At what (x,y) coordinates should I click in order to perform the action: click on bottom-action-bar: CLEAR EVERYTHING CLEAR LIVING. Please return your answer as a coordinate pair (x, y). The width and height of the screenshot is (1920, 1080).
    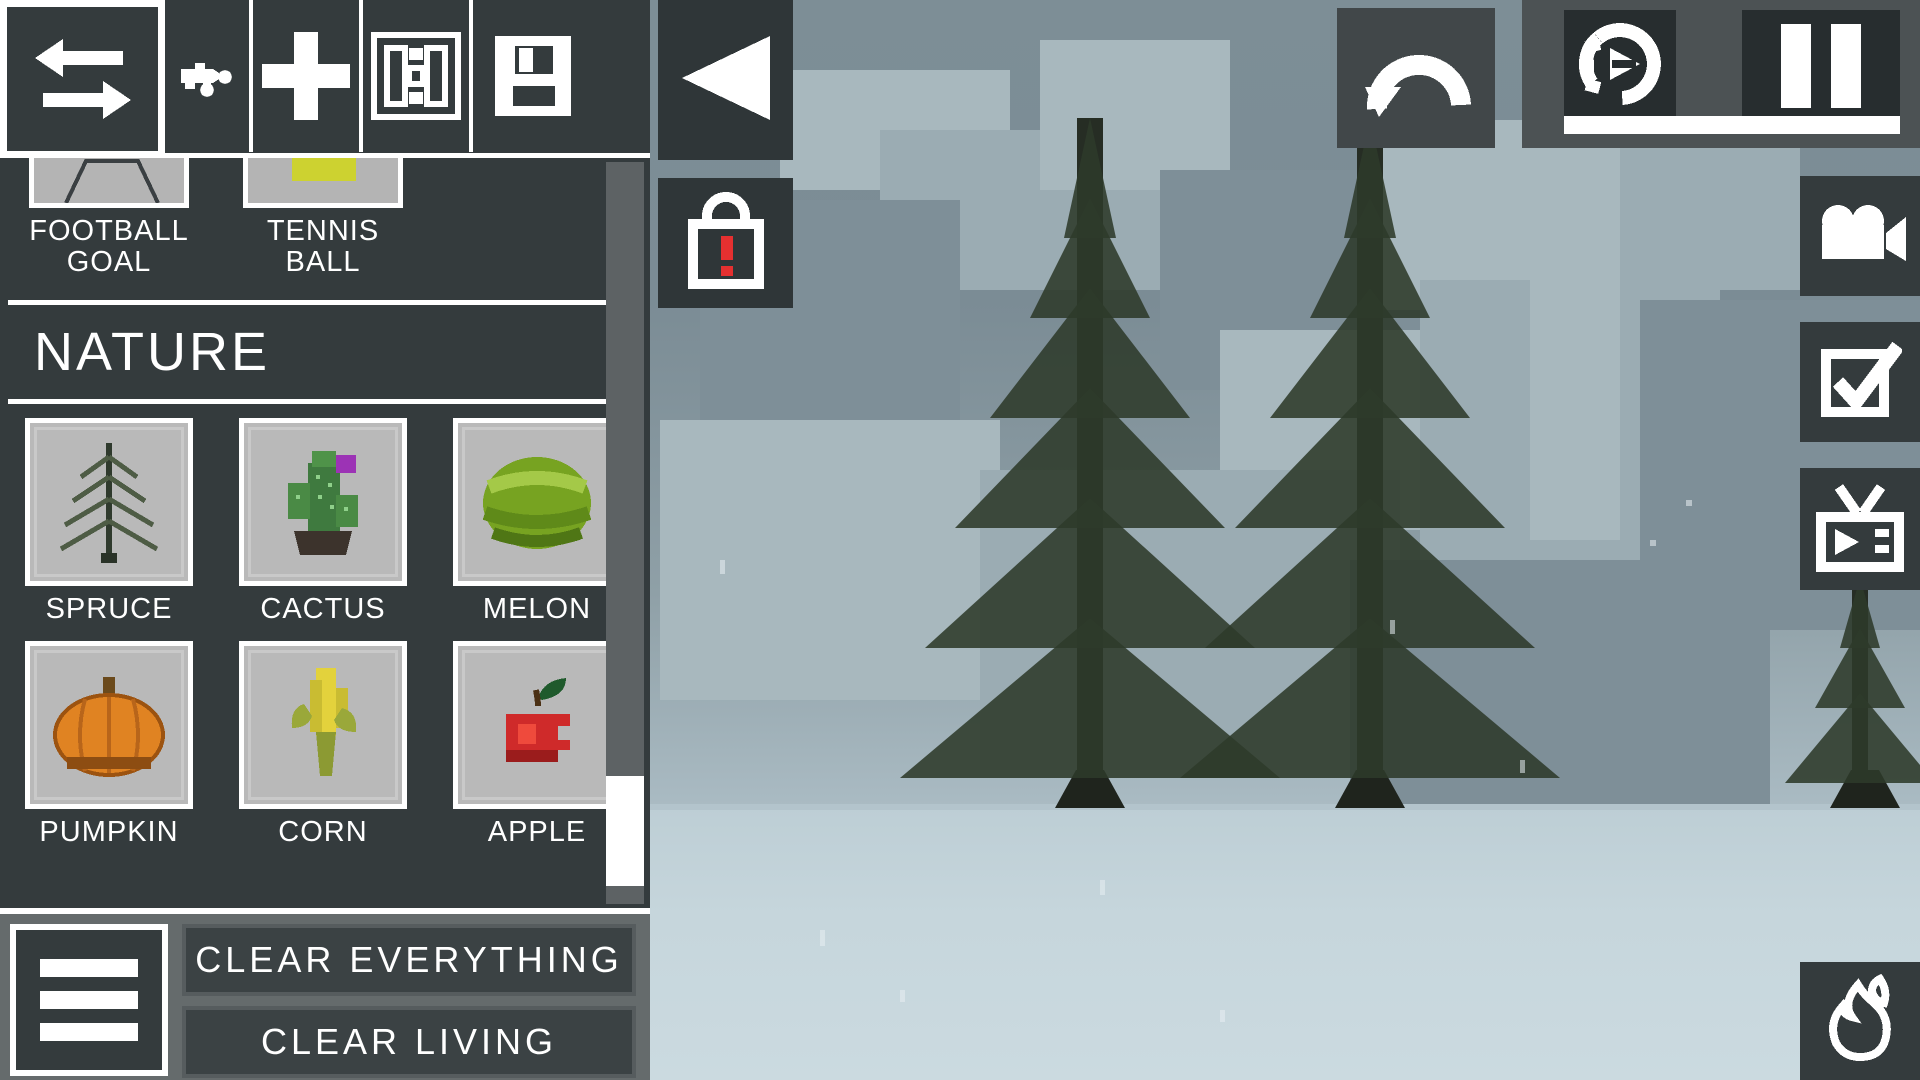
    Looking at the image, I should click on (325, 994).